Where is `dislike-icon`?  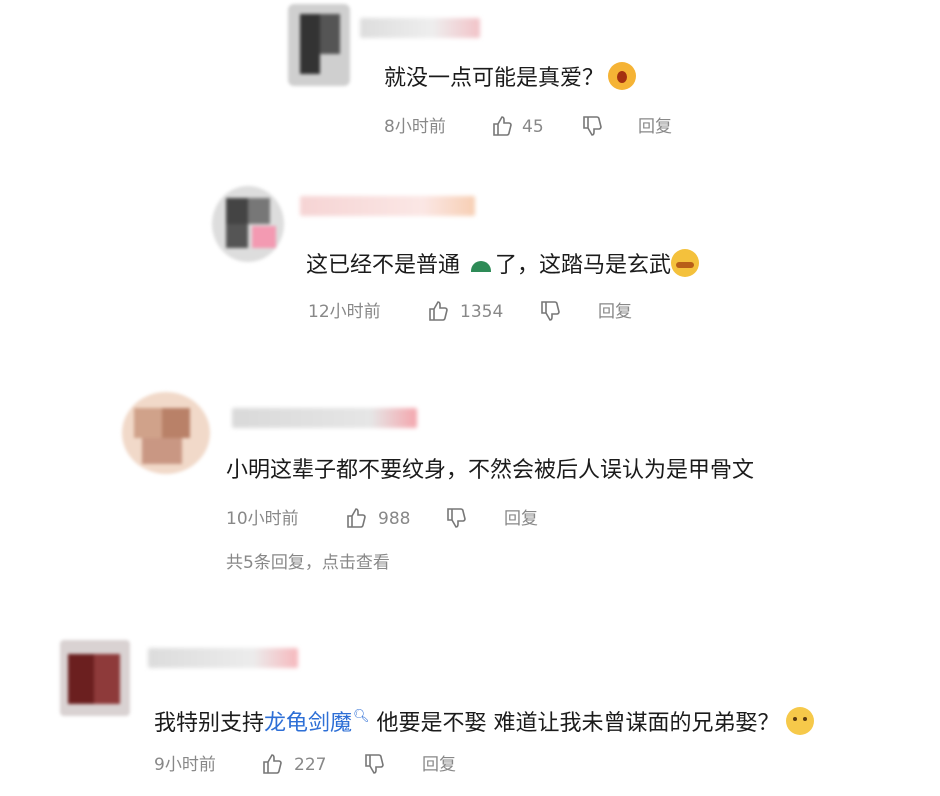
dislike-icon is located at coordinates (374, 764).